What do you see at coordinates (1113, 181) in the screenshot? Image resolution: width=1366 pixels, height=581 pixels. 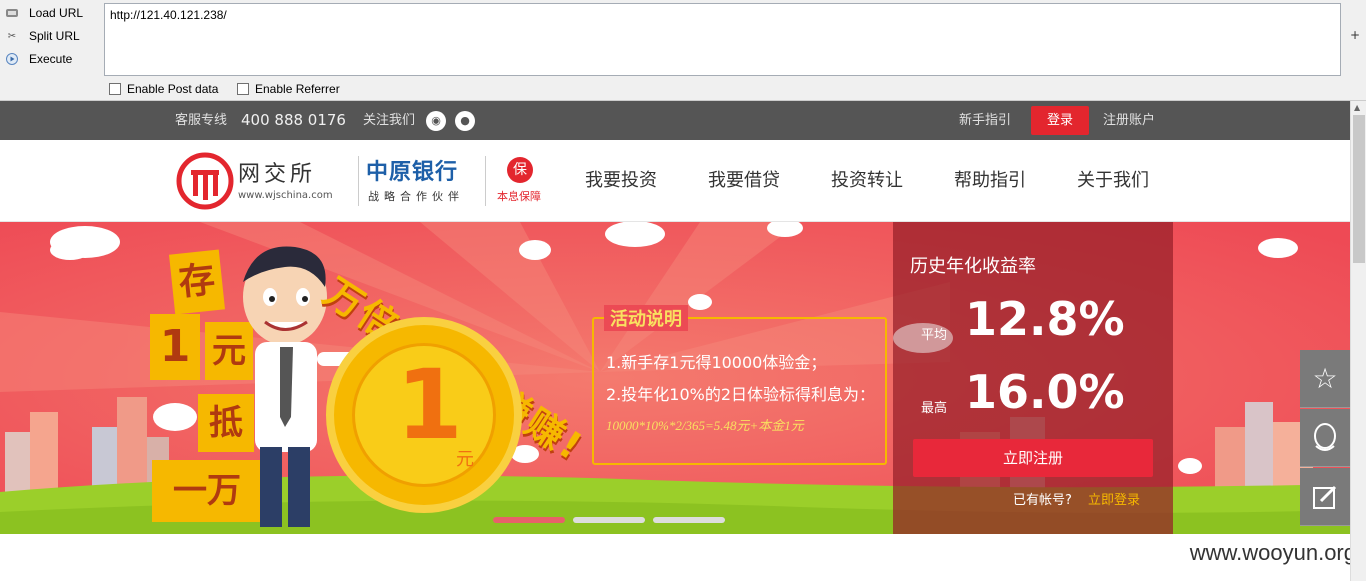 I see `nav-item-about: 关于我们` at bounding box center [1113, 181].